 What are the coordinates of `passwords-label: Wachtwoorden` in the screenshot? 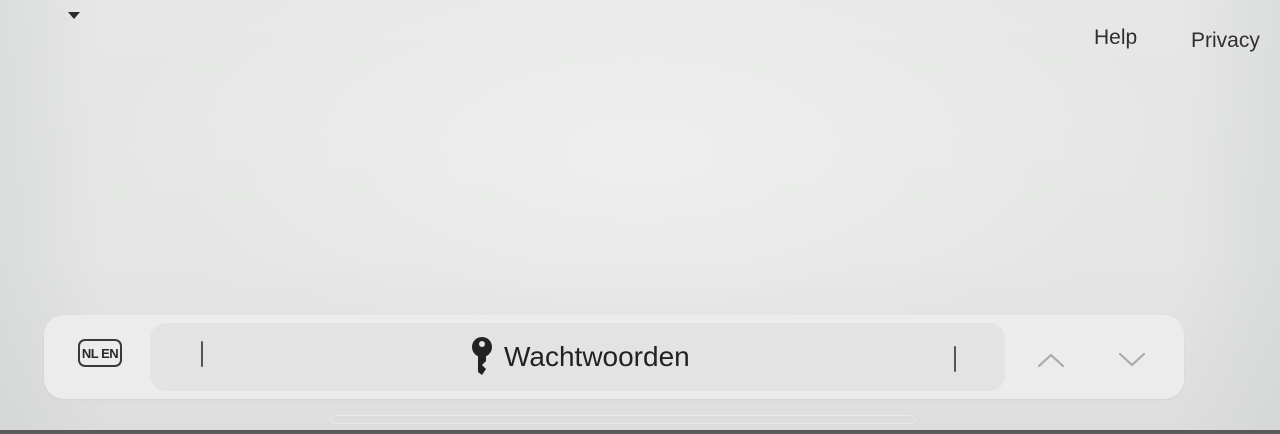 It's located at (597, 356).